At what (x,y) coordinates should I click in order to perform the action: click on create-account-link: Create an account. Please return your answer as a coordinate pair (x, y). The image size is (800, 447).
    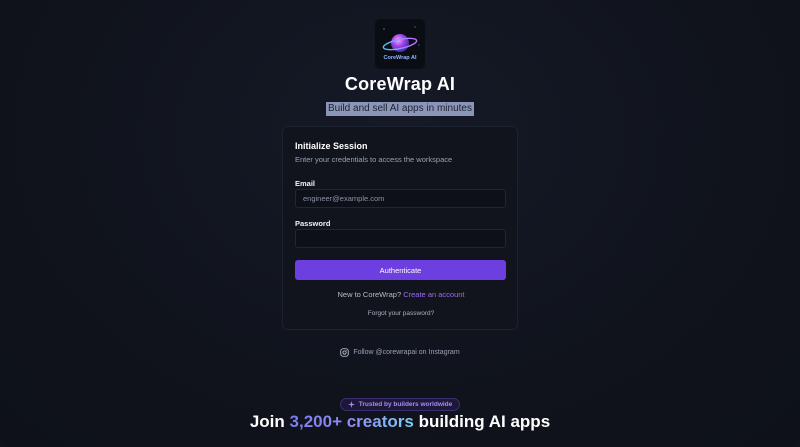
    Looking at the image, I should click on (433, 294).